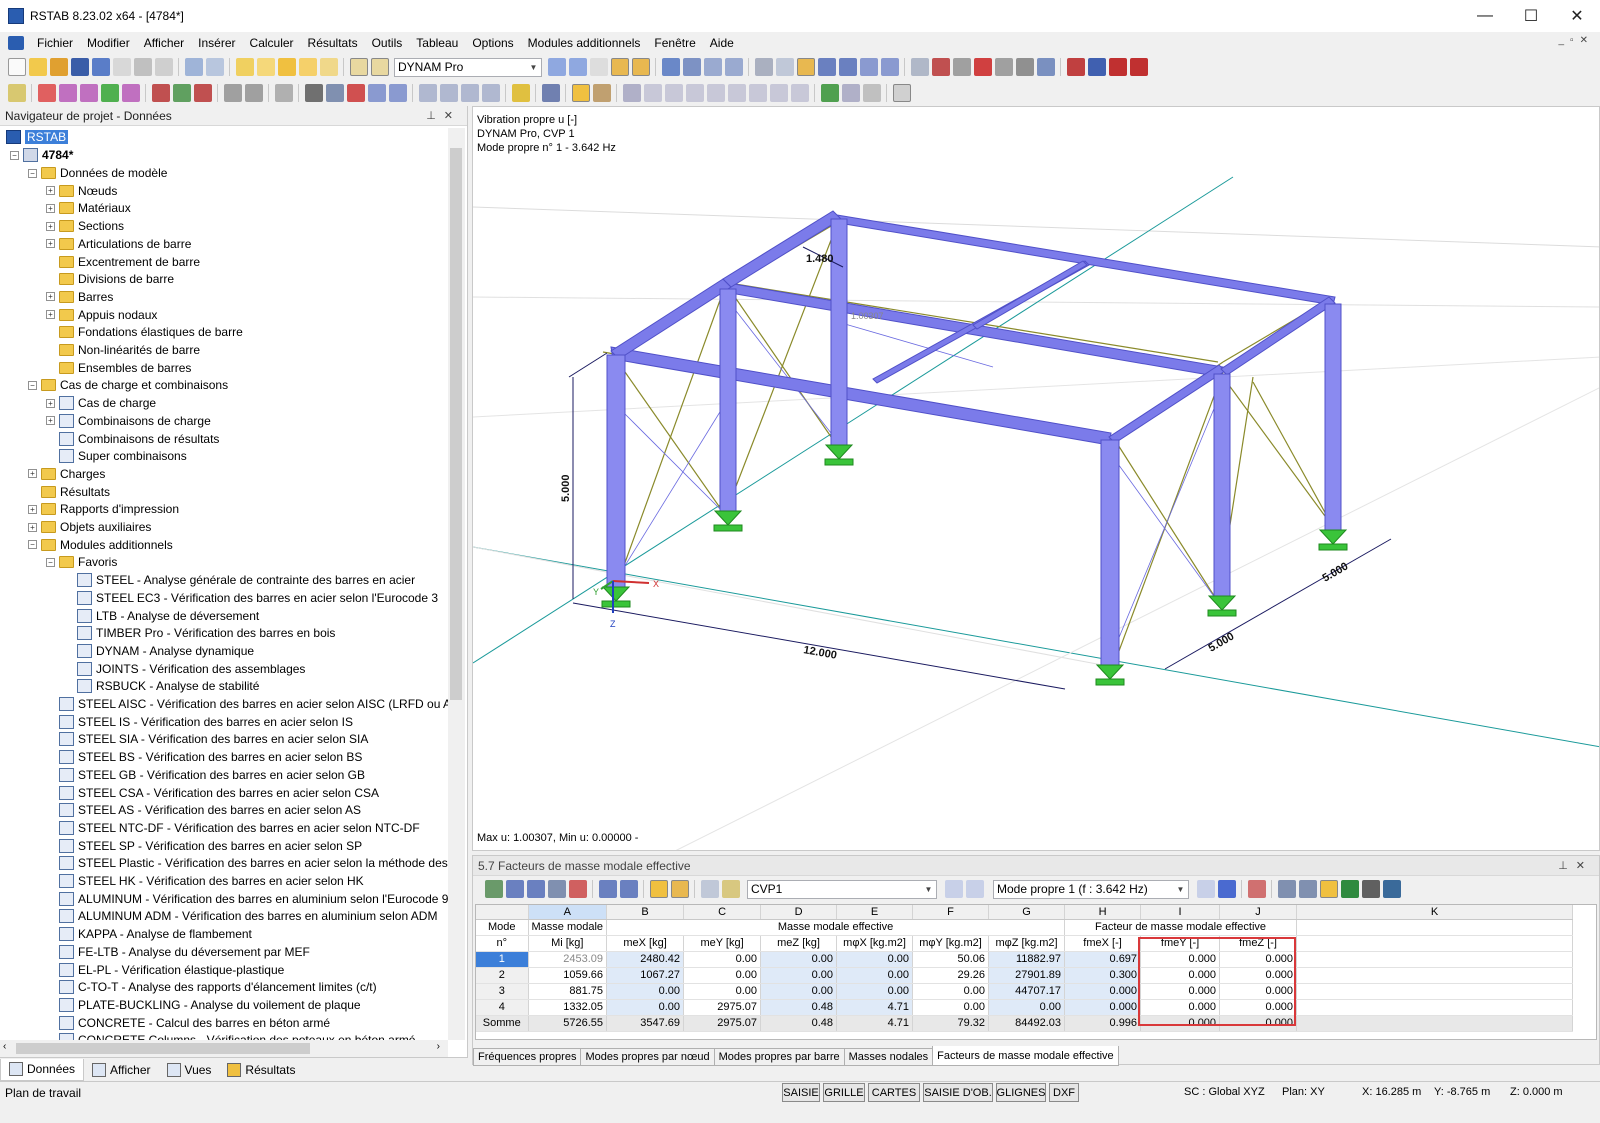 This screenshot has width=1600, height=1123. Describe the element at coordinates (871, 93) in the screenshot. I see `table-results-icon` at that location.